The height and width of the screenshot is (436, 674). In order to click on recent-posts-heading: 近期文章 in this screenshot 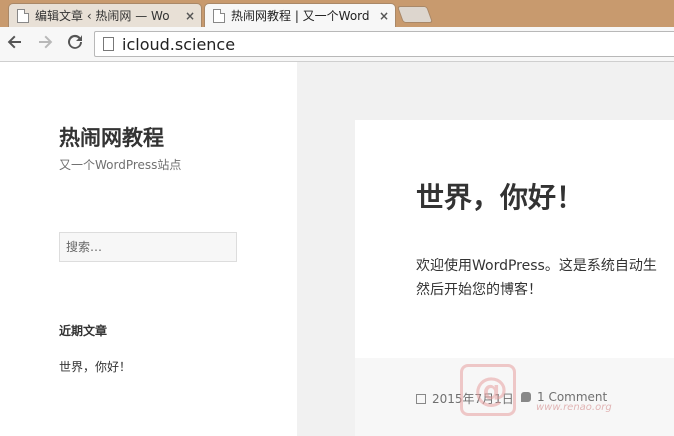, I will do `click(83, 331)`.